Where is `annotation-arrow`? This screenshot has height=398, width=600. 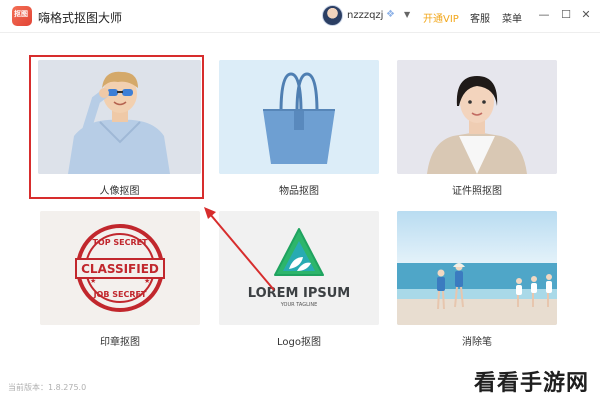
annotation-arrow is located at coordinates (239, 249).